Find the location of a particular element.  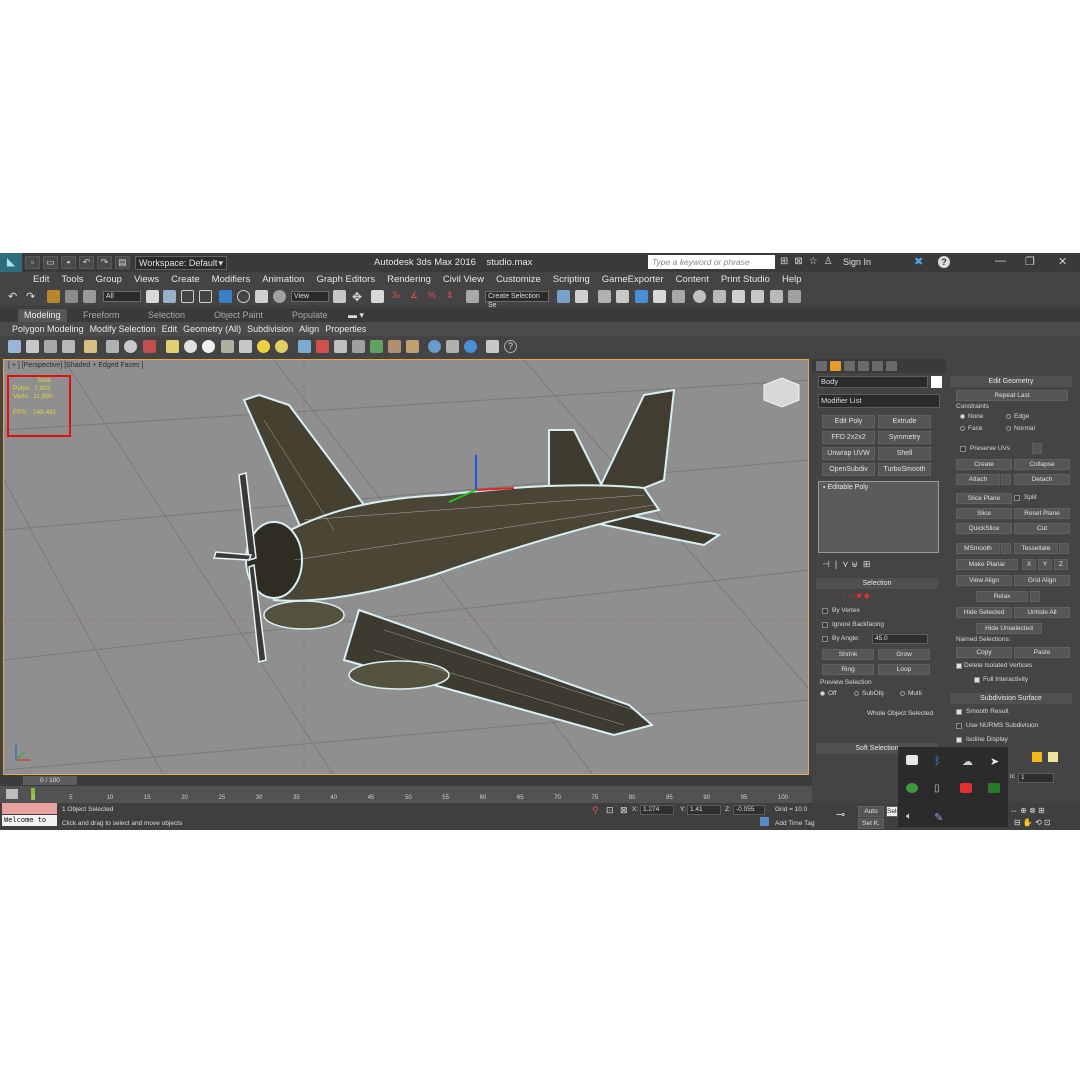

set-key-button: Set K. is located at coordinates (871, 823).